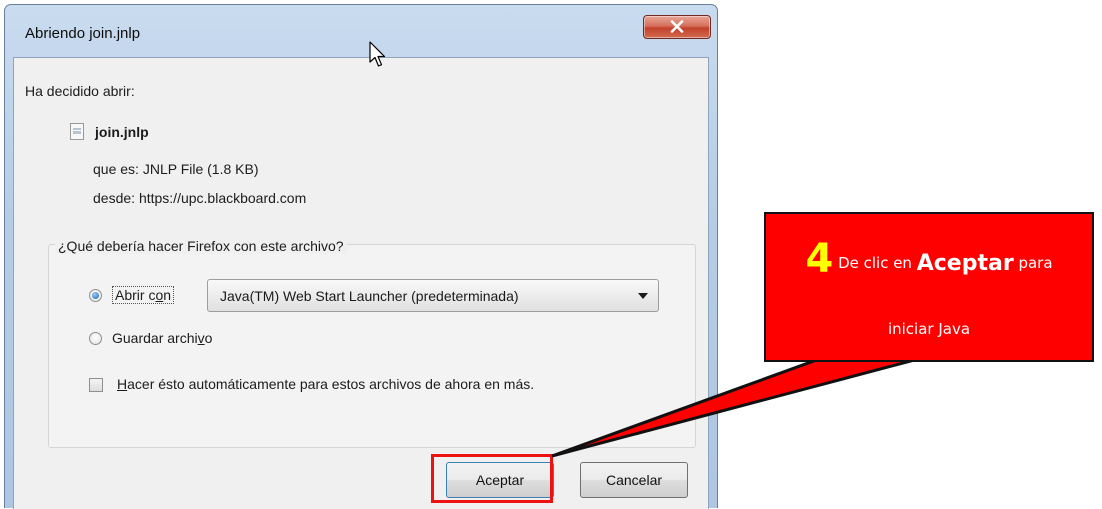  What do you see at coordinates (965, 263) in the screenshot?
I see `callout-text-bold: Aceptar` at bounding box center [965, 263].